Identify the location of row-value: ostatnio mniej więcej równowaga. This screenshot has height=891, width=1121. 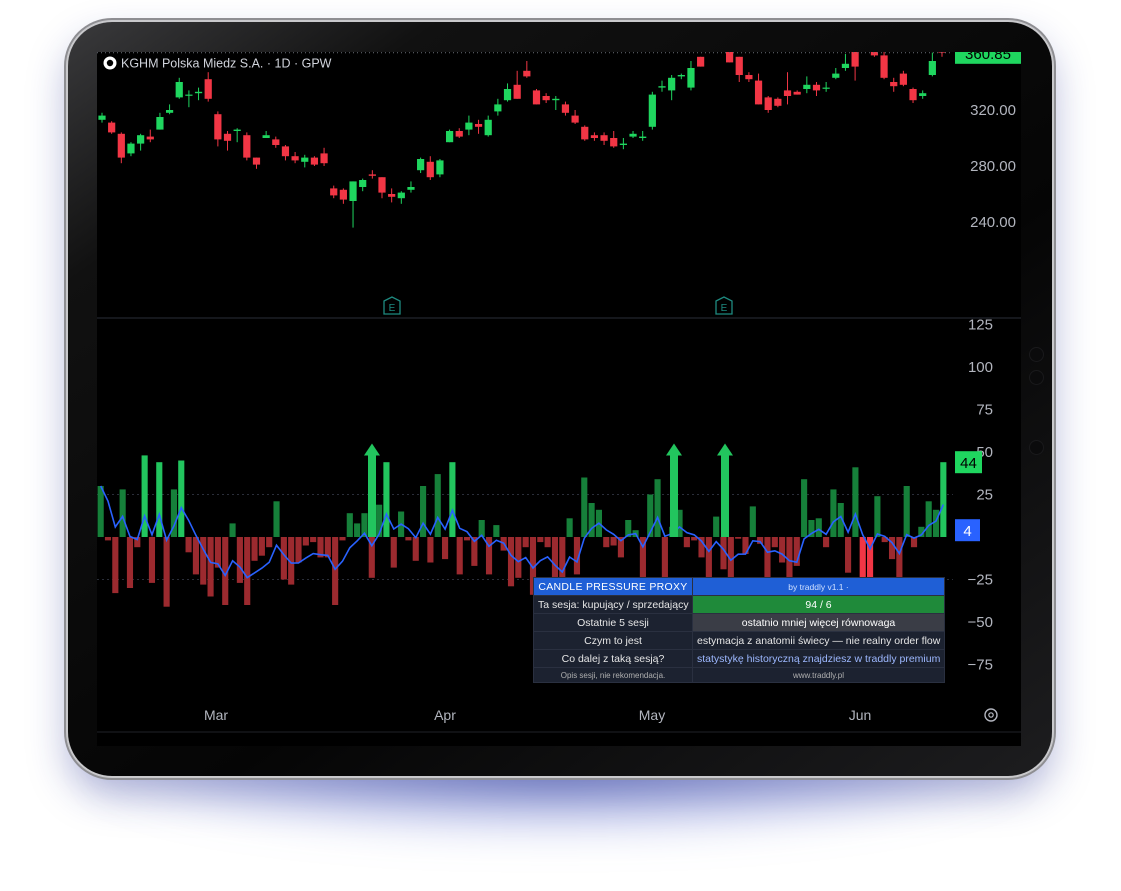
(818, 622).